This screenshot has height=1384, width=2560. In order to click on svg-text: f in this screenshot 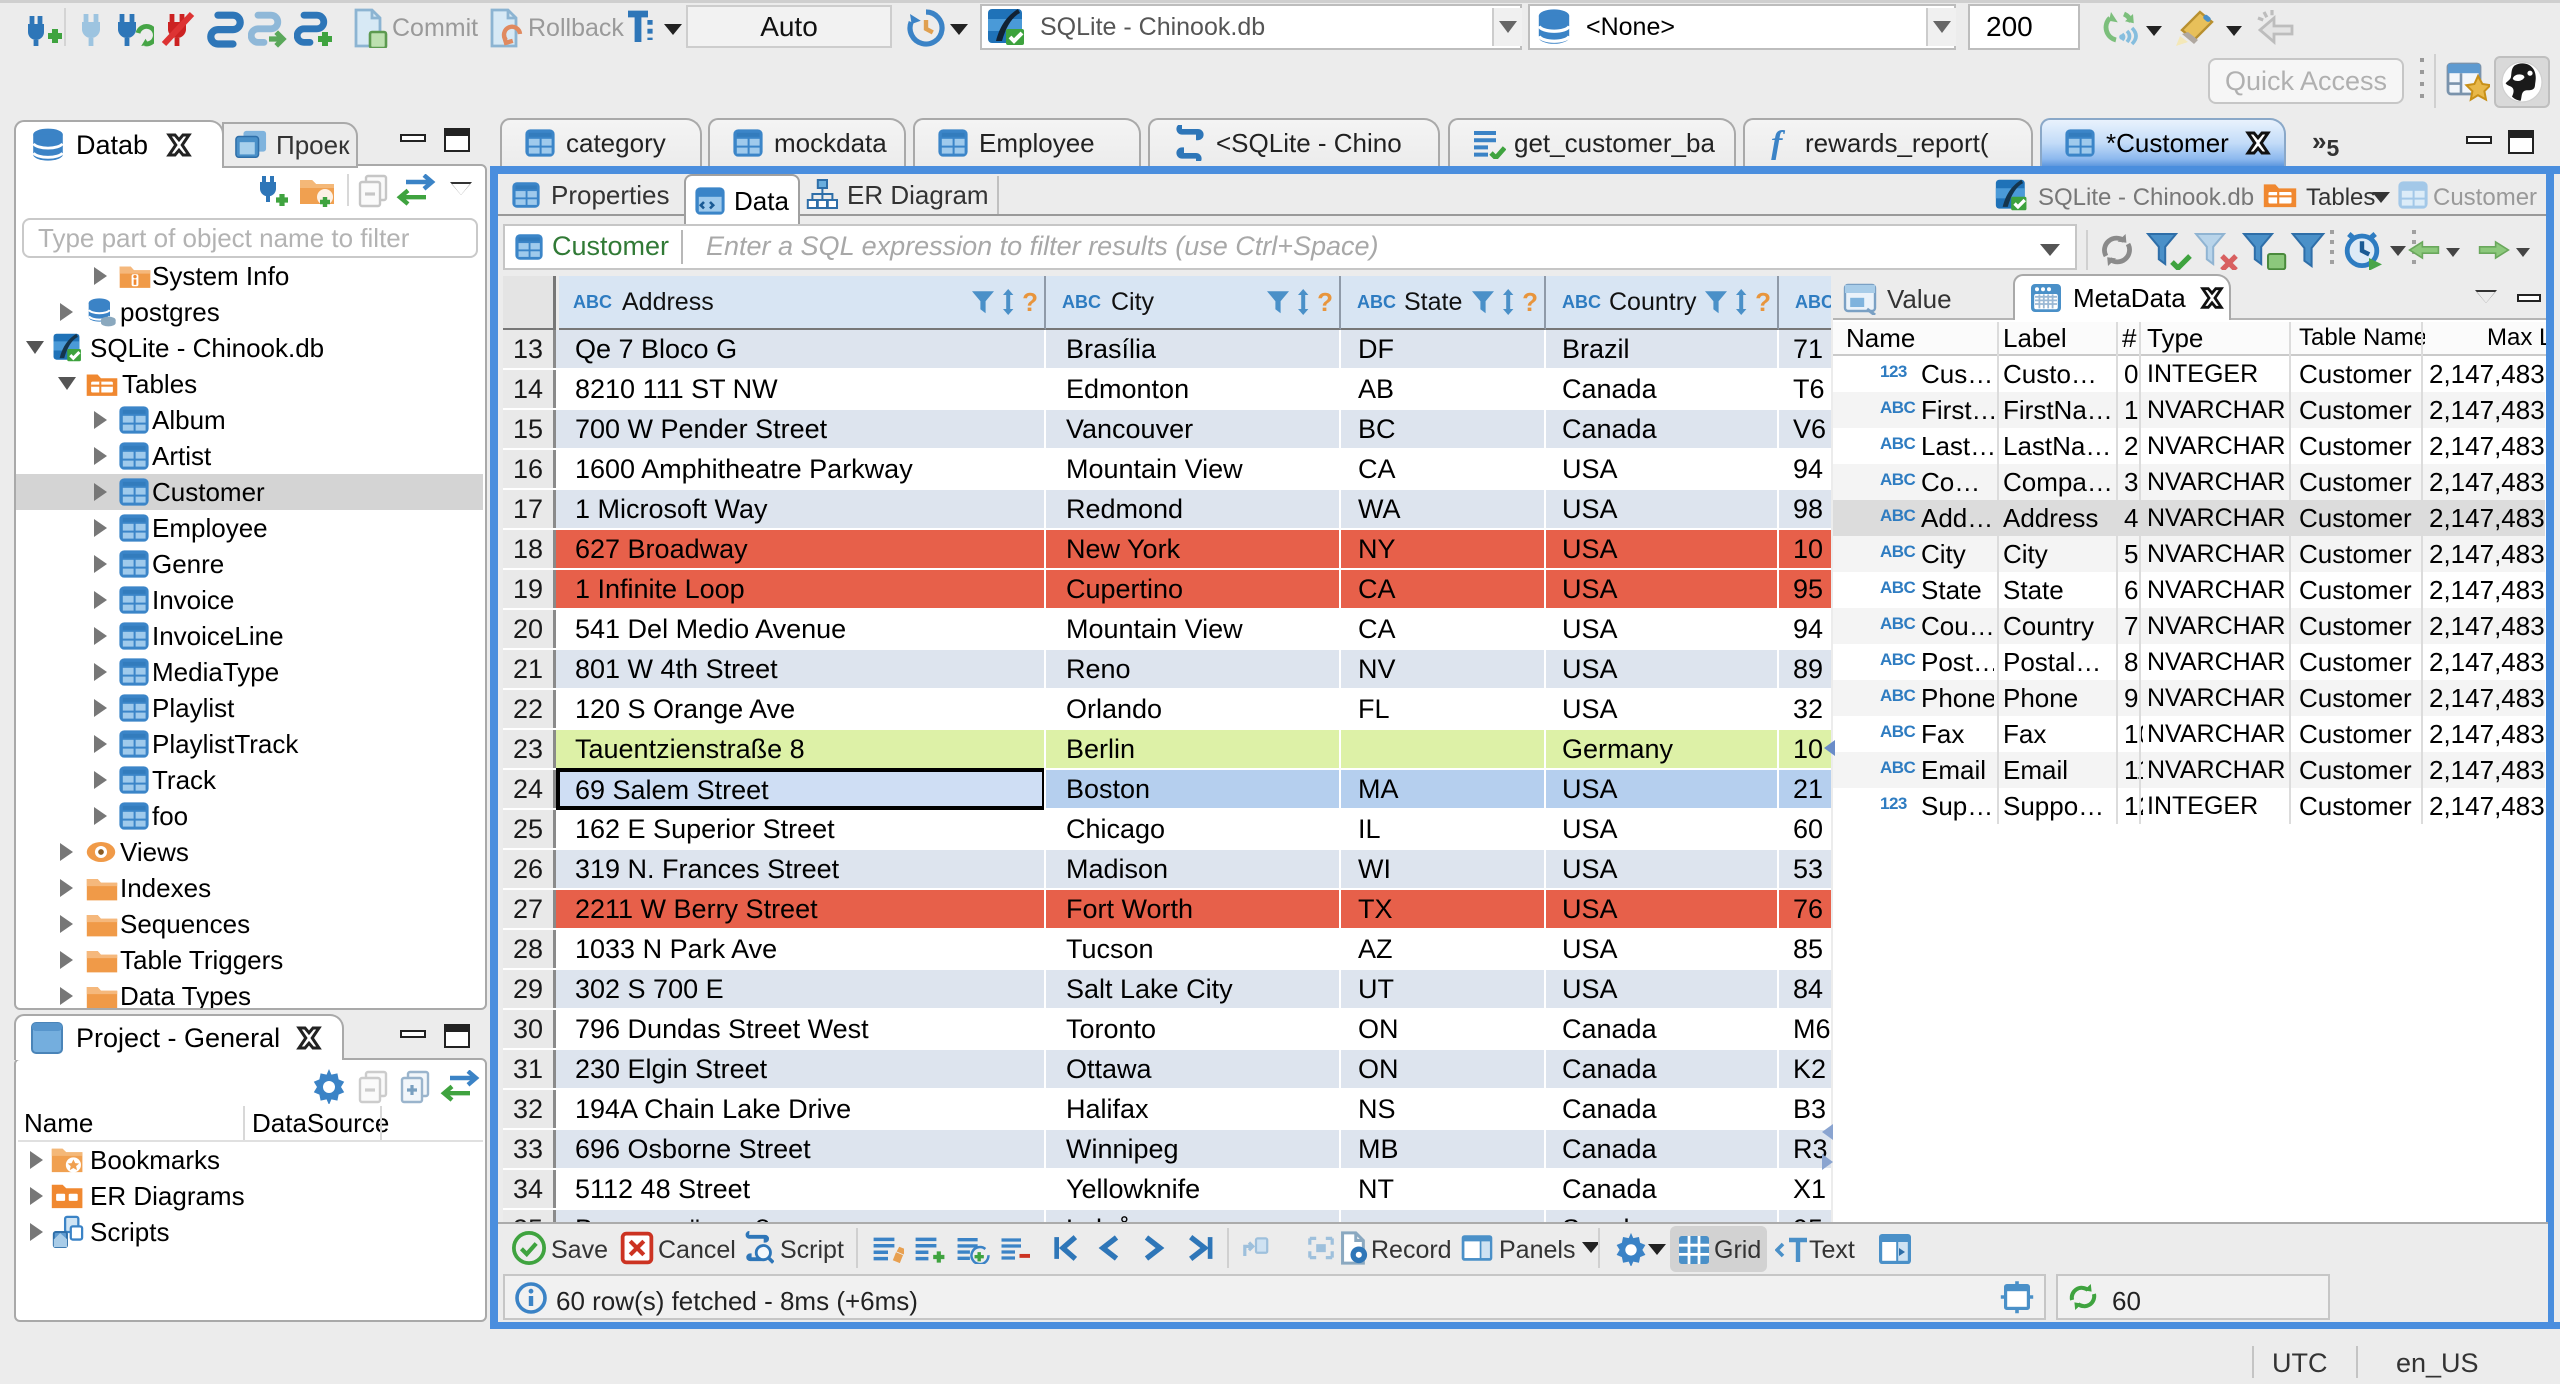, I will do `click(1778, 143)`.